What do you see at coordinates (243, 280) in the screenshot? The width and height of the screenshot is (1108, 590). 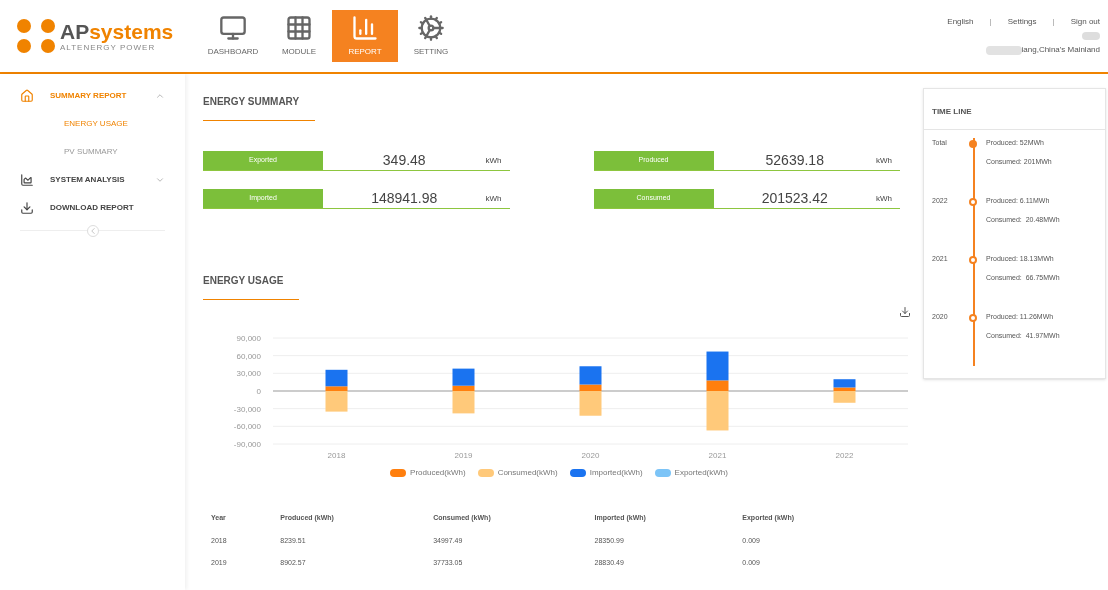 I see `section-title: ENERGY USAGE` at bounding box center [243, 280].